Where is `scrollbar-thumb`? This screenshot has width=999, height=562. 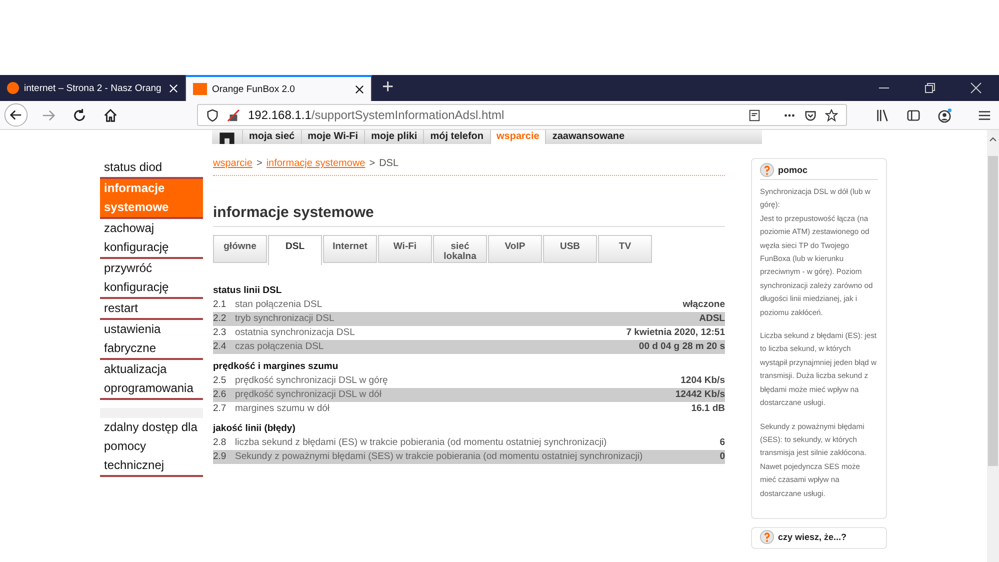 scrollbar-thumb is located at coordinates (993, 311).